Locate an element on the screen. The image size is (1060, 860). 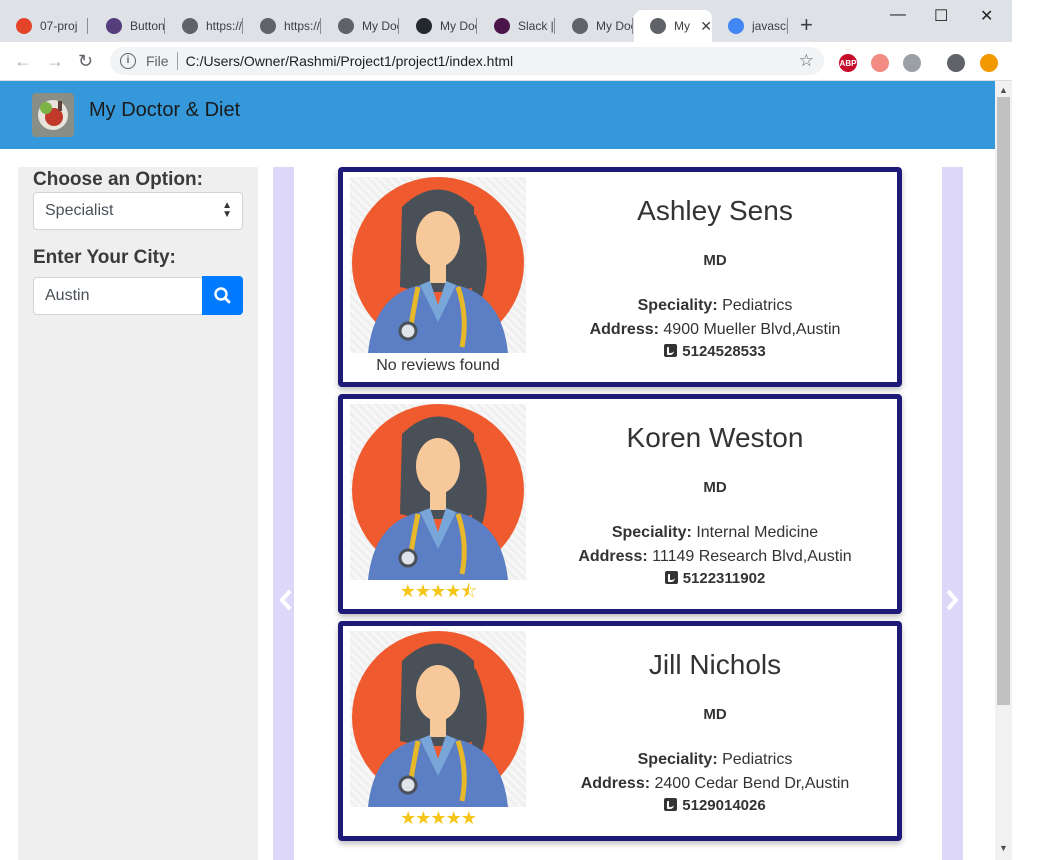
doctor-phone: 5124528533 is located at coordinates (715, 351).